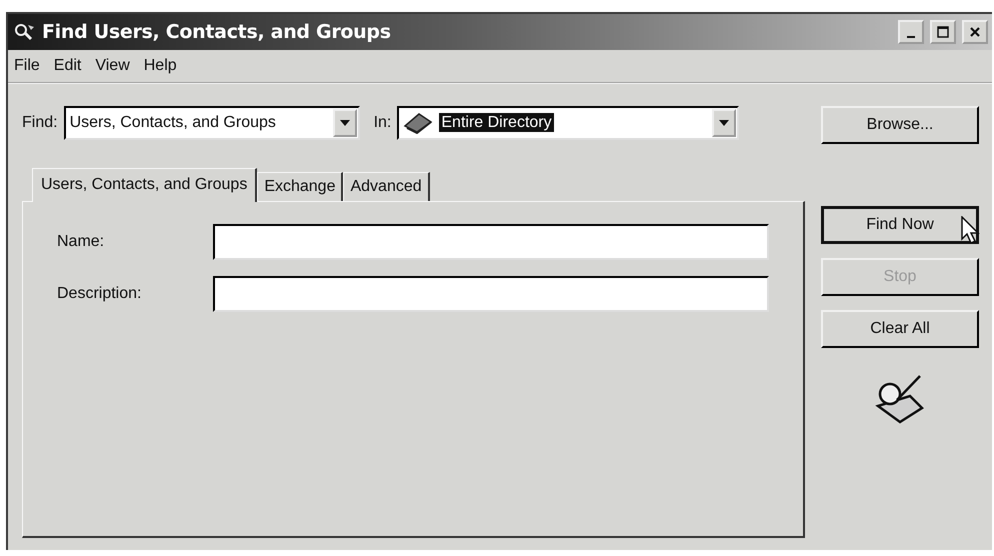  What do you see at coordinates (112, 66) in the screenshot?
I see `menu-item: View` at bounding box center [112, 66].